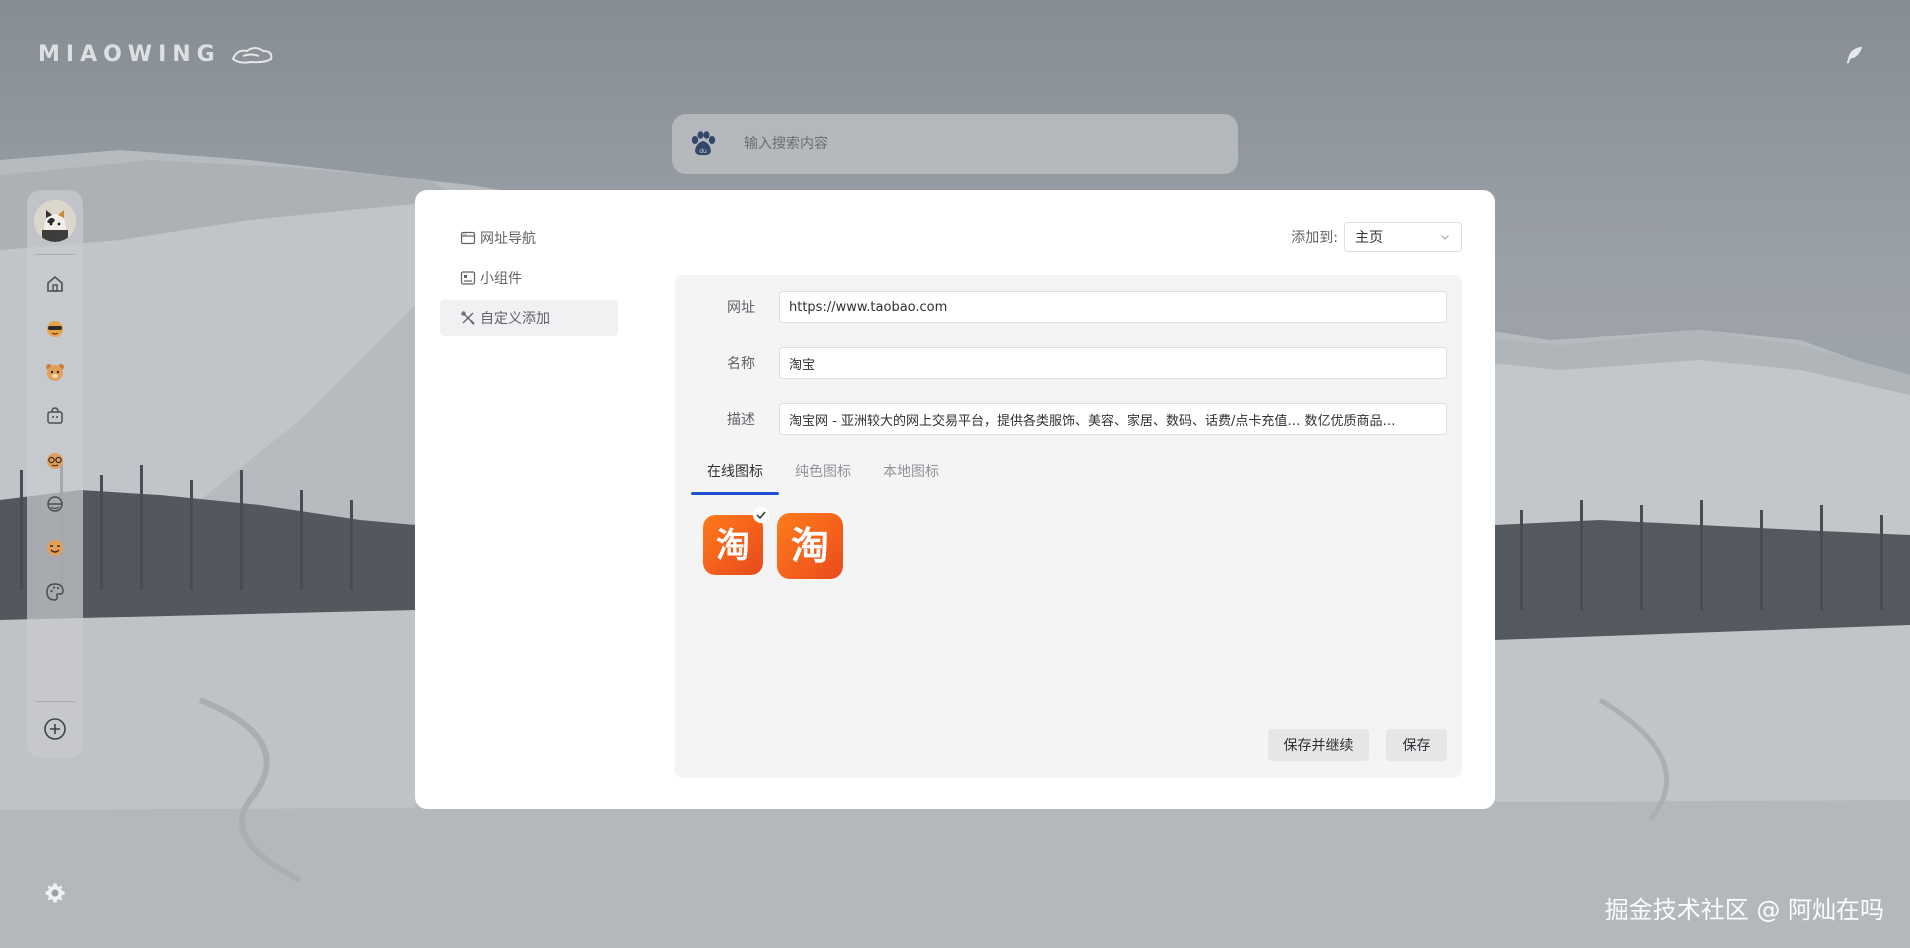 Image resolution: width=1910 pixels, height=948 pixels. I want to click on dialog-menu: 网址导航 小组件 自定义添加, so click(529, 280).